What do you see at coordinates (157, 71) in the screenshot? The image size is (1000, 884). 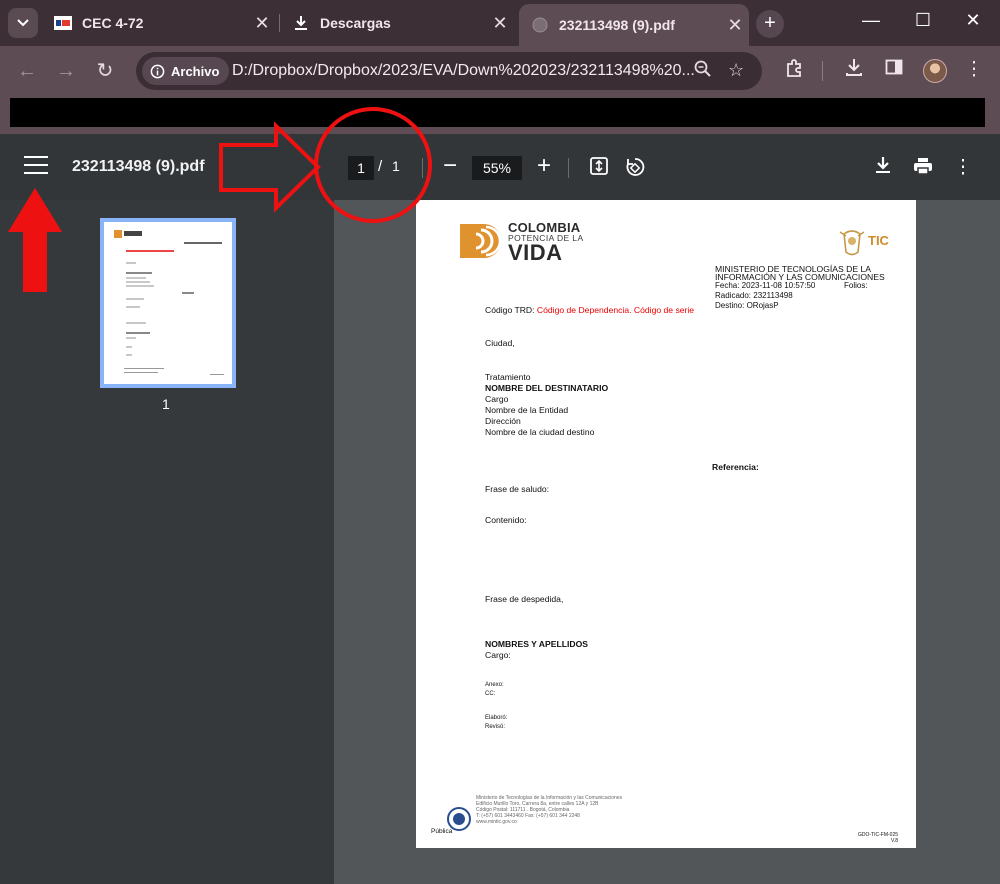 I see `info-icon` at bounding box center [157, 71].